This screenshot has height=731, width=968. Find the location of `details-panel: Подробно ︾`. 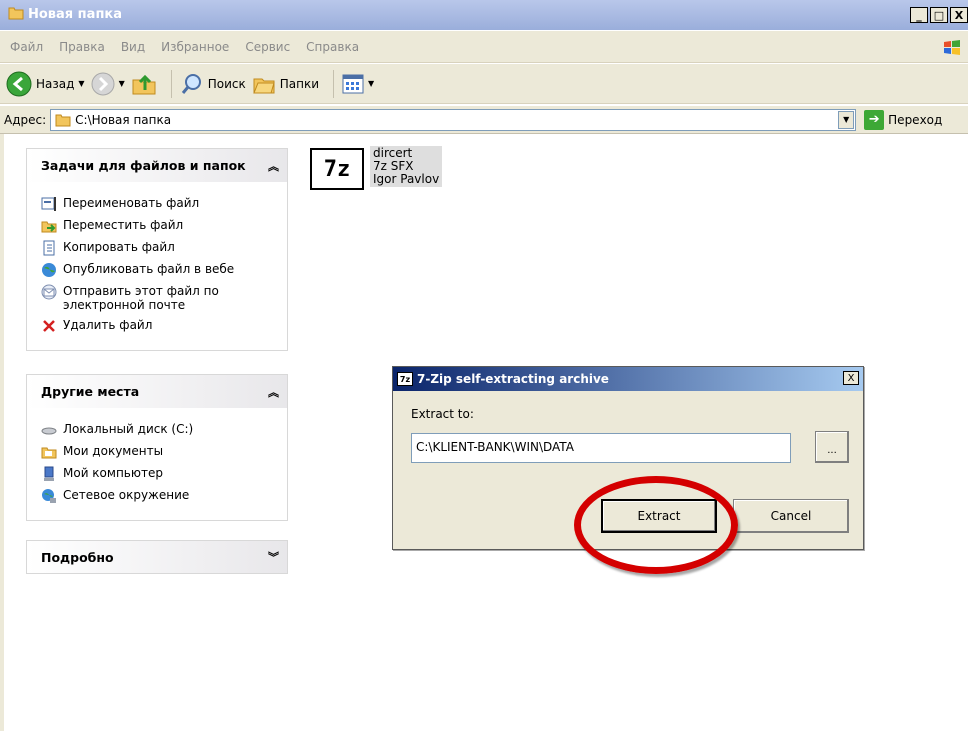

details-panel: Подробно ︾ is located at coordinates (157, 557).